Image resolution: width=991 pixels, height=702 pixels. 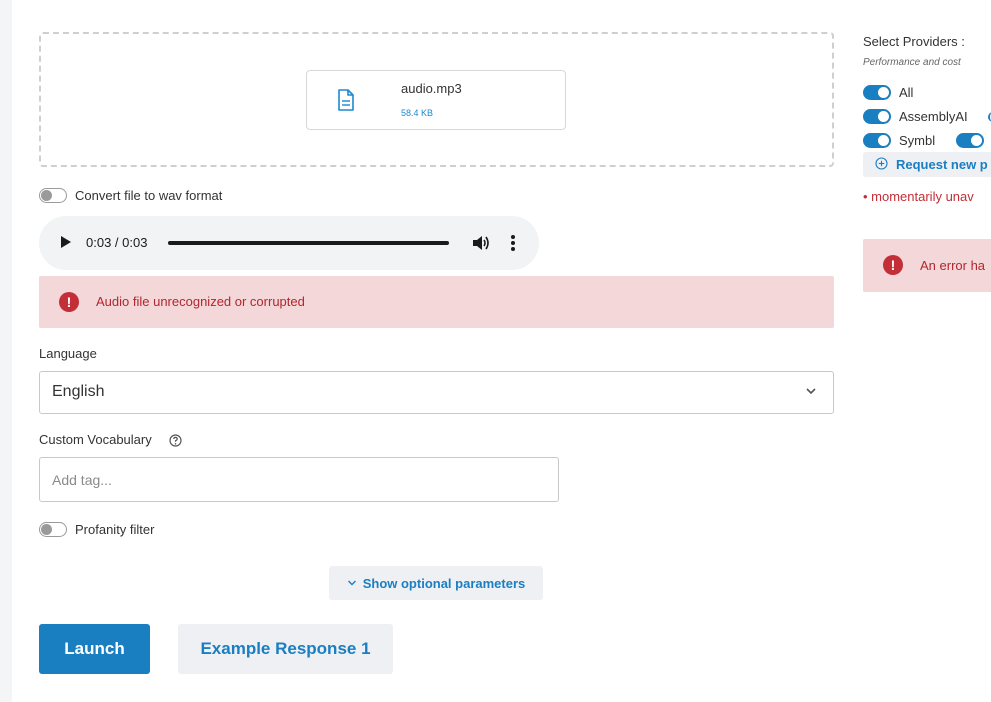 I want to click on show-optional-parameters-button: Show optional parameters, so click(x=436, y=583).